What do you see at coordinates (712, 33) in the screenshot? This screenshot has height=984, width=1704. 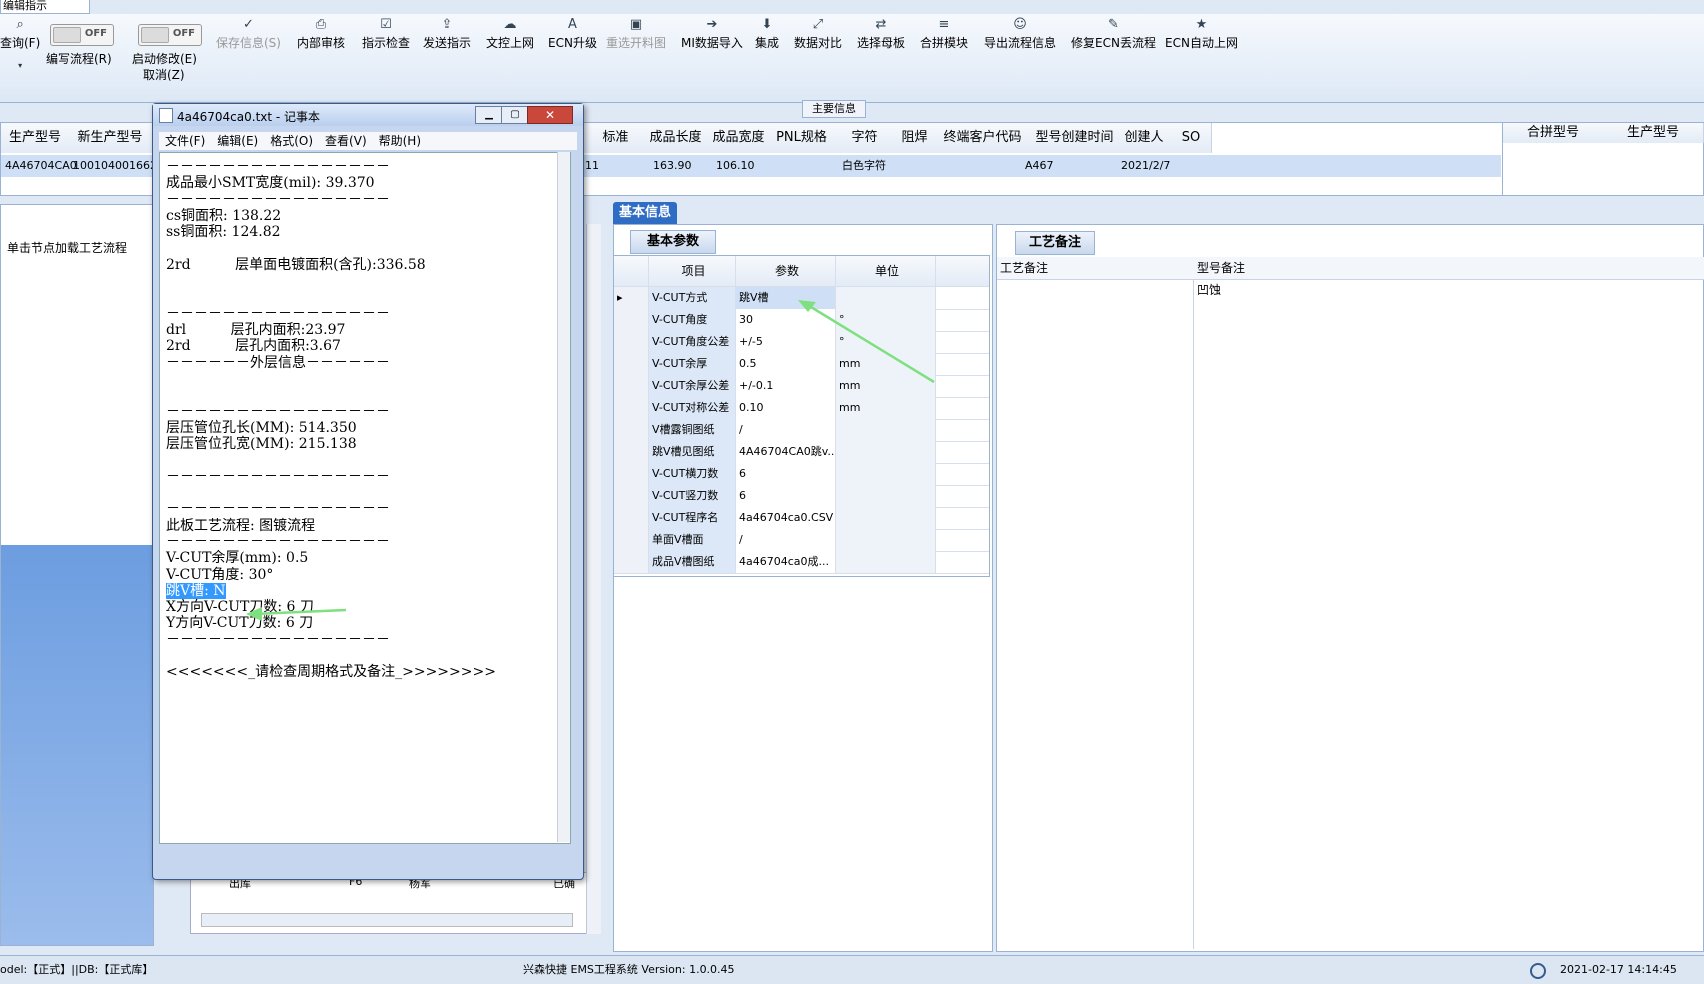 I see `ribbon-button-7: ➔ MI数据导入` at bounding box center [712, 33].